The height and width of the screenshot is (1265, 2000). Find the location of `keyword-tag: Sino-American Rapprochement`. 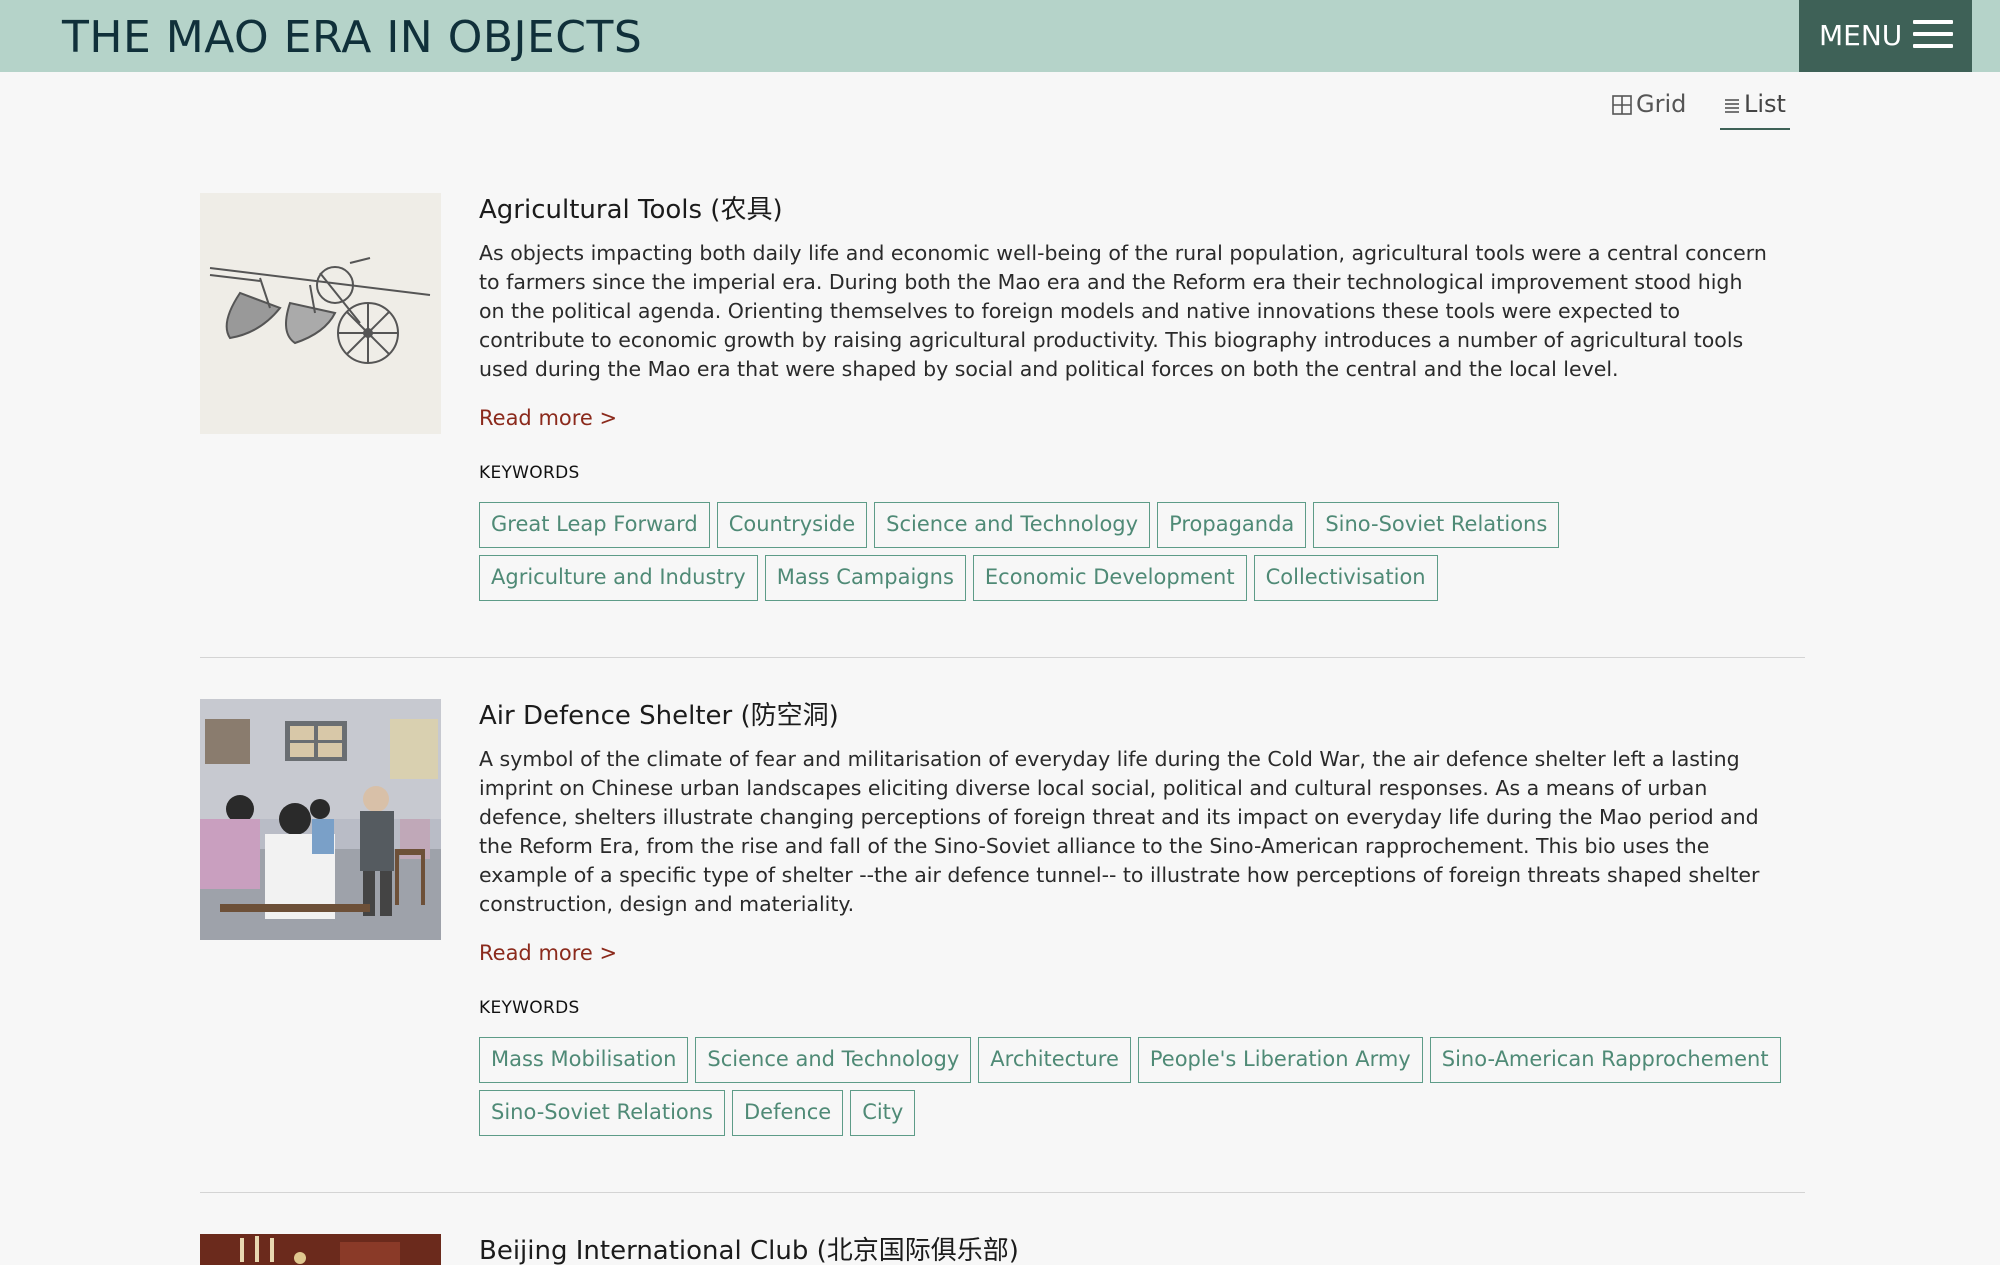

keyword-tag: Sino-American Rapprochement is located at coordinates (1605, 1060).